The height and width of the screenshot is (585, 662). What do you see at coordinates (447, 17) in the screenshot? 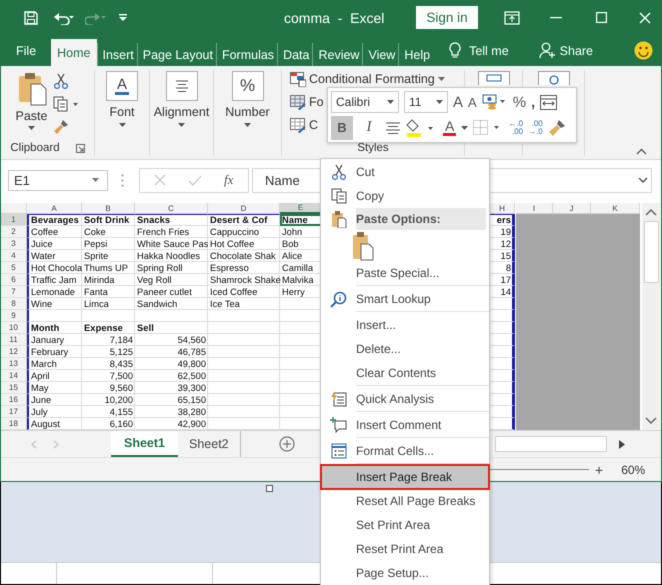
I see `sign-in-button: Sign in` at bounding box center [447, 17].